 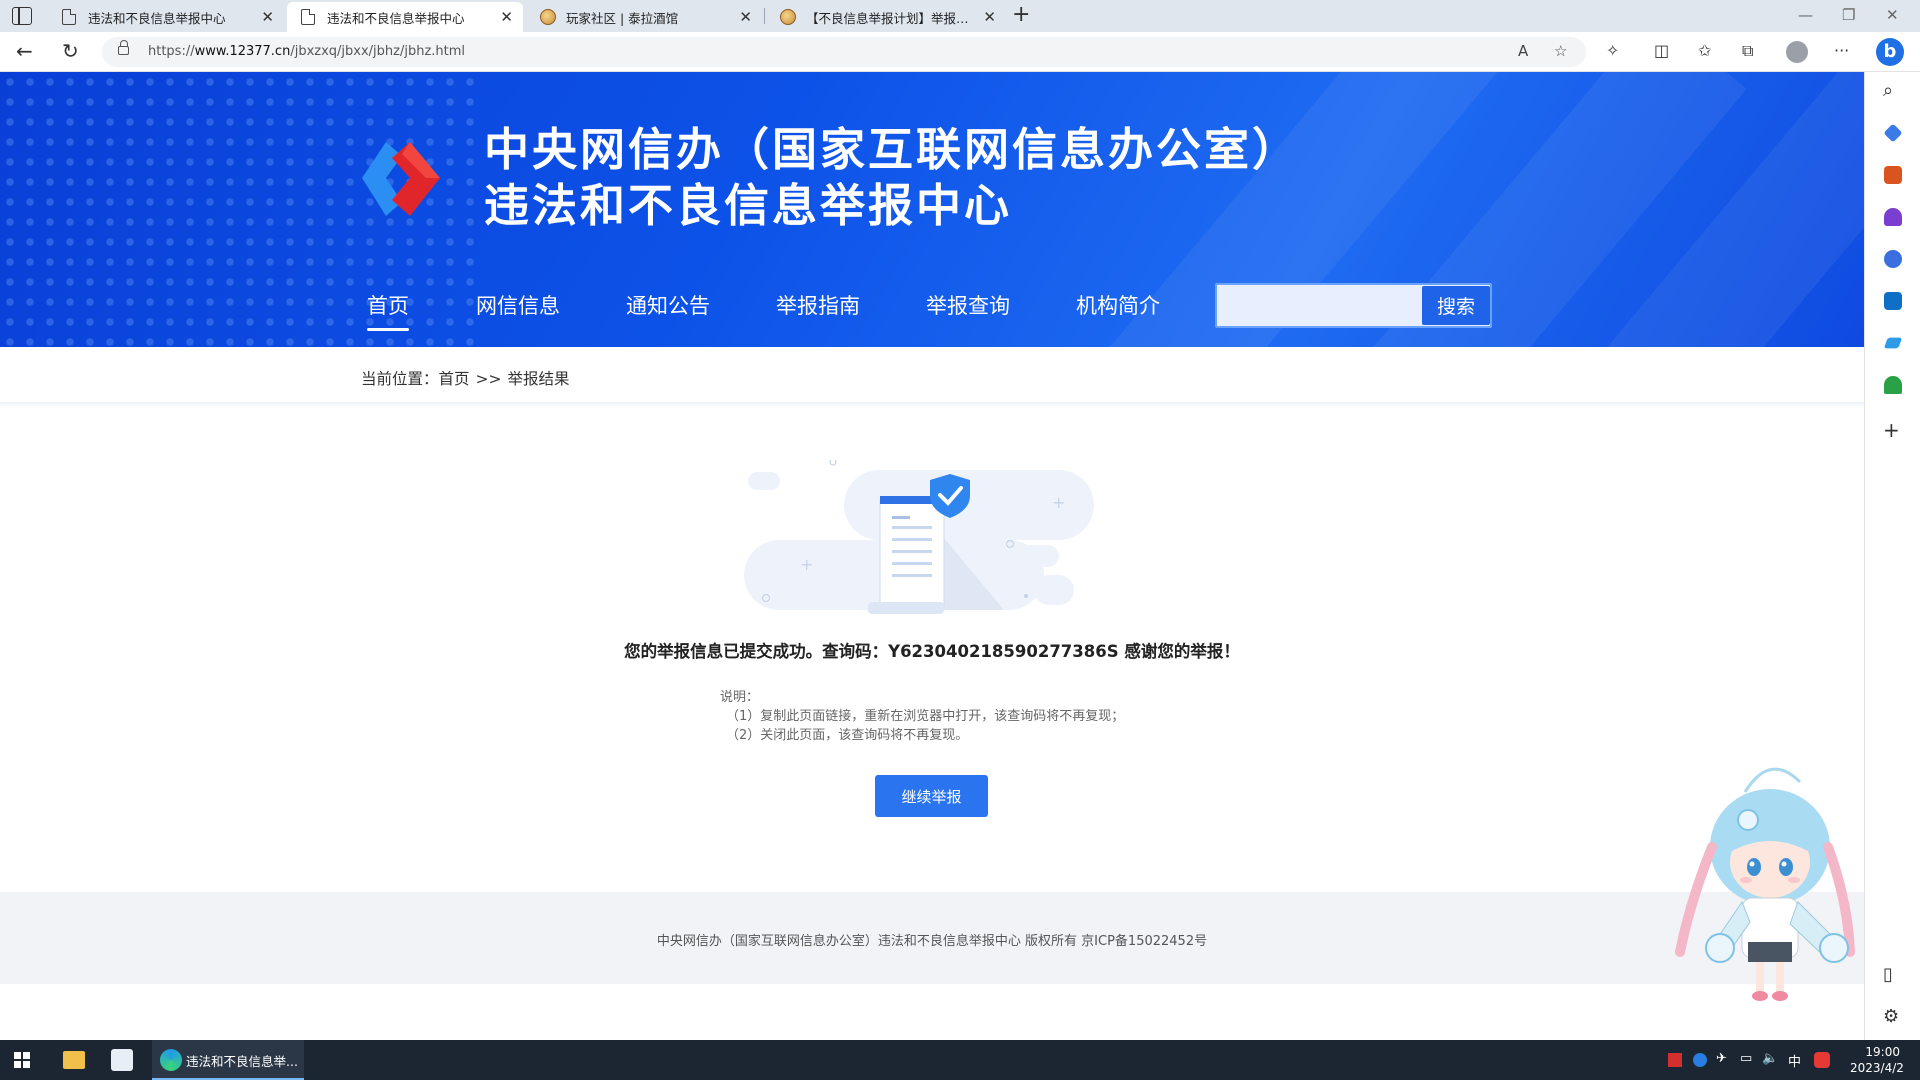 I want to click on send-plane-icon, so click(x=1893, y=343).